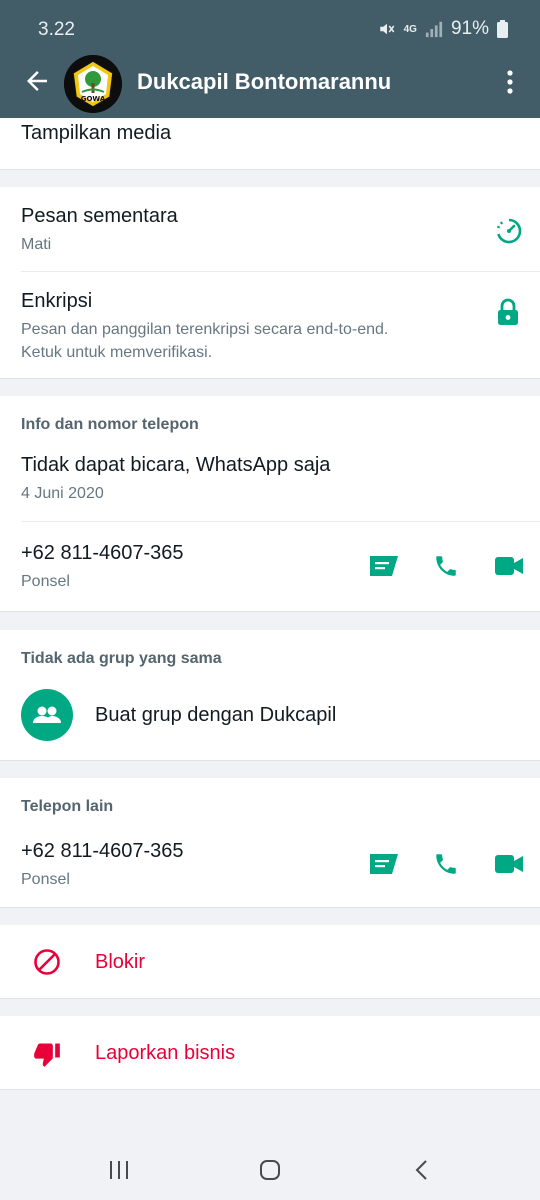 The height and width of the screenshot is (1200, 540). What do you see at coordinates (37, 81) in the screenshot?
I see `back-arrow-icon` at bounding box center [37, 81].